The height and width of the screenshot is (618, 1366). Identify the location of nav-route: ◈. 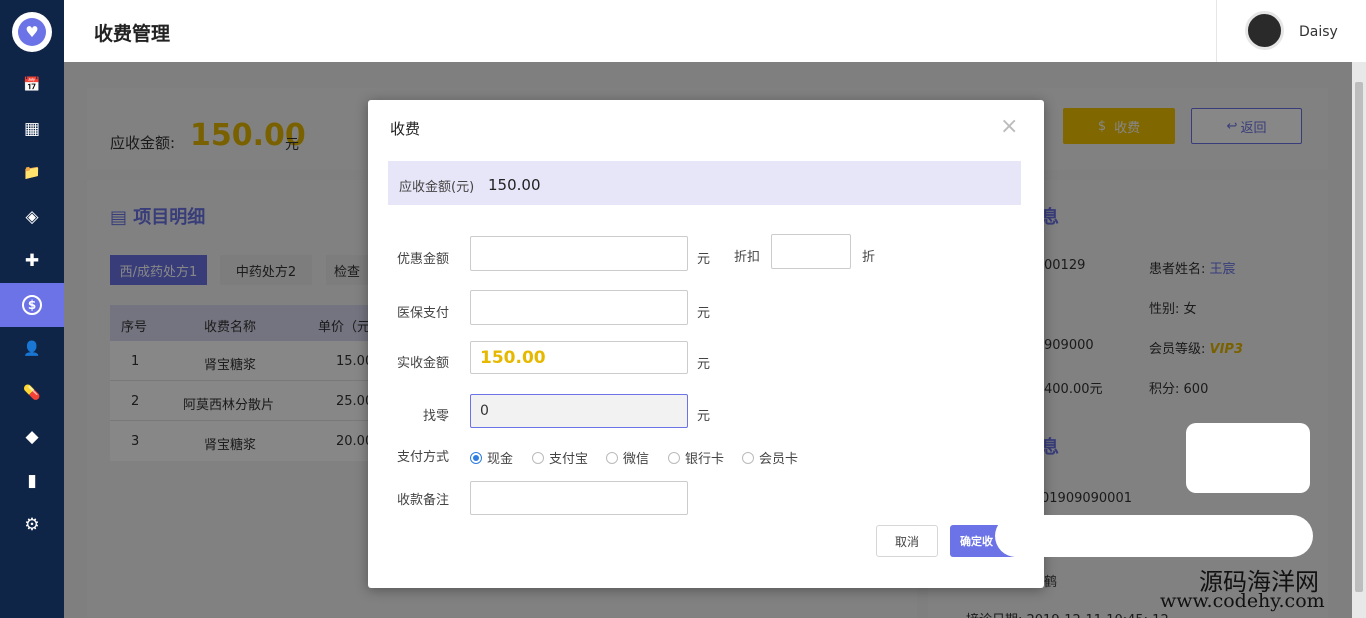
(32, 217).